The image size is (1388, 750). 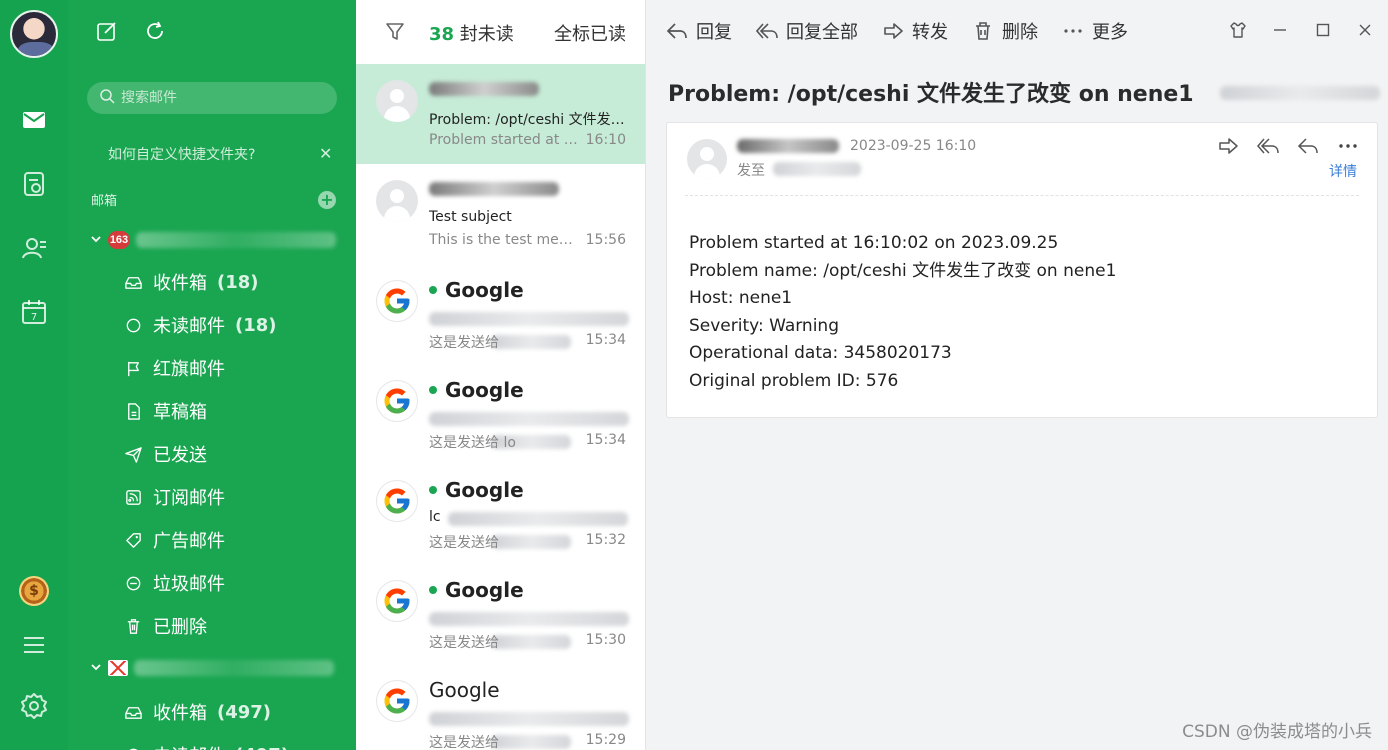 I want to click on message-time: 15:30, so click(x=605, y=640).